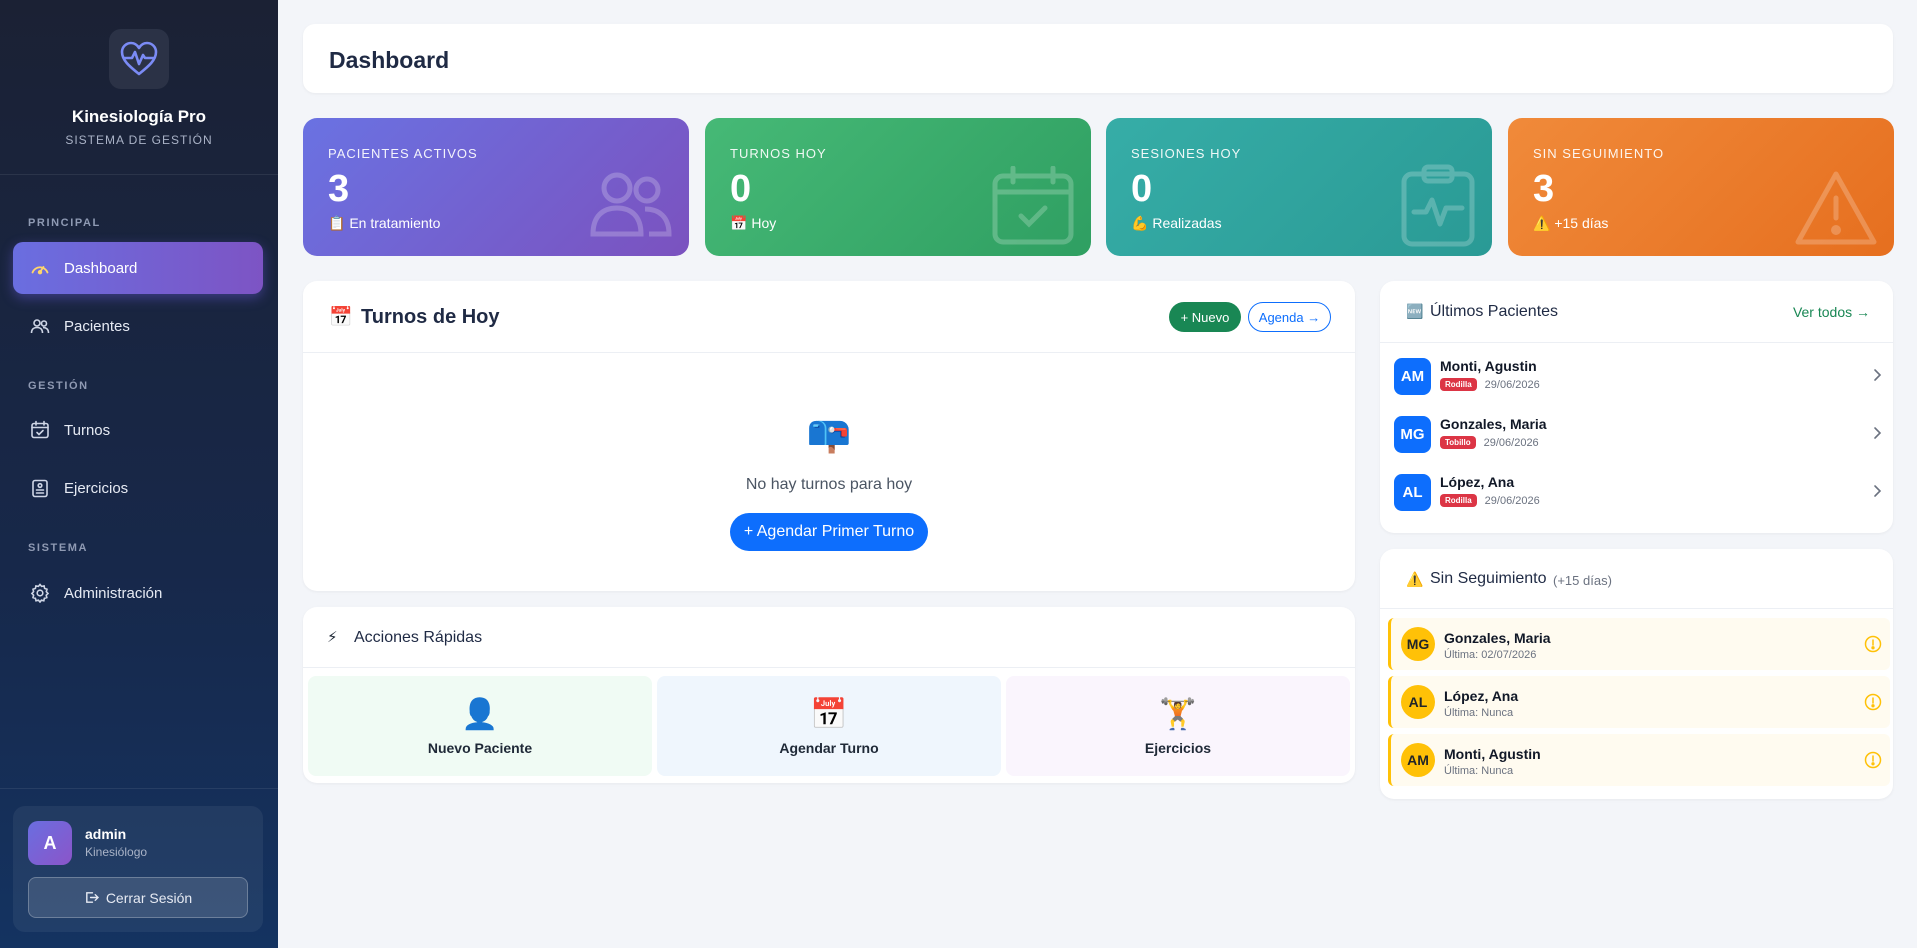 The image size is (1917, 948). What do you see at coordinates (1479, 771) in the screenshot?
I see `last-session: Última: Nunca` at bounding box center [1479, 771].